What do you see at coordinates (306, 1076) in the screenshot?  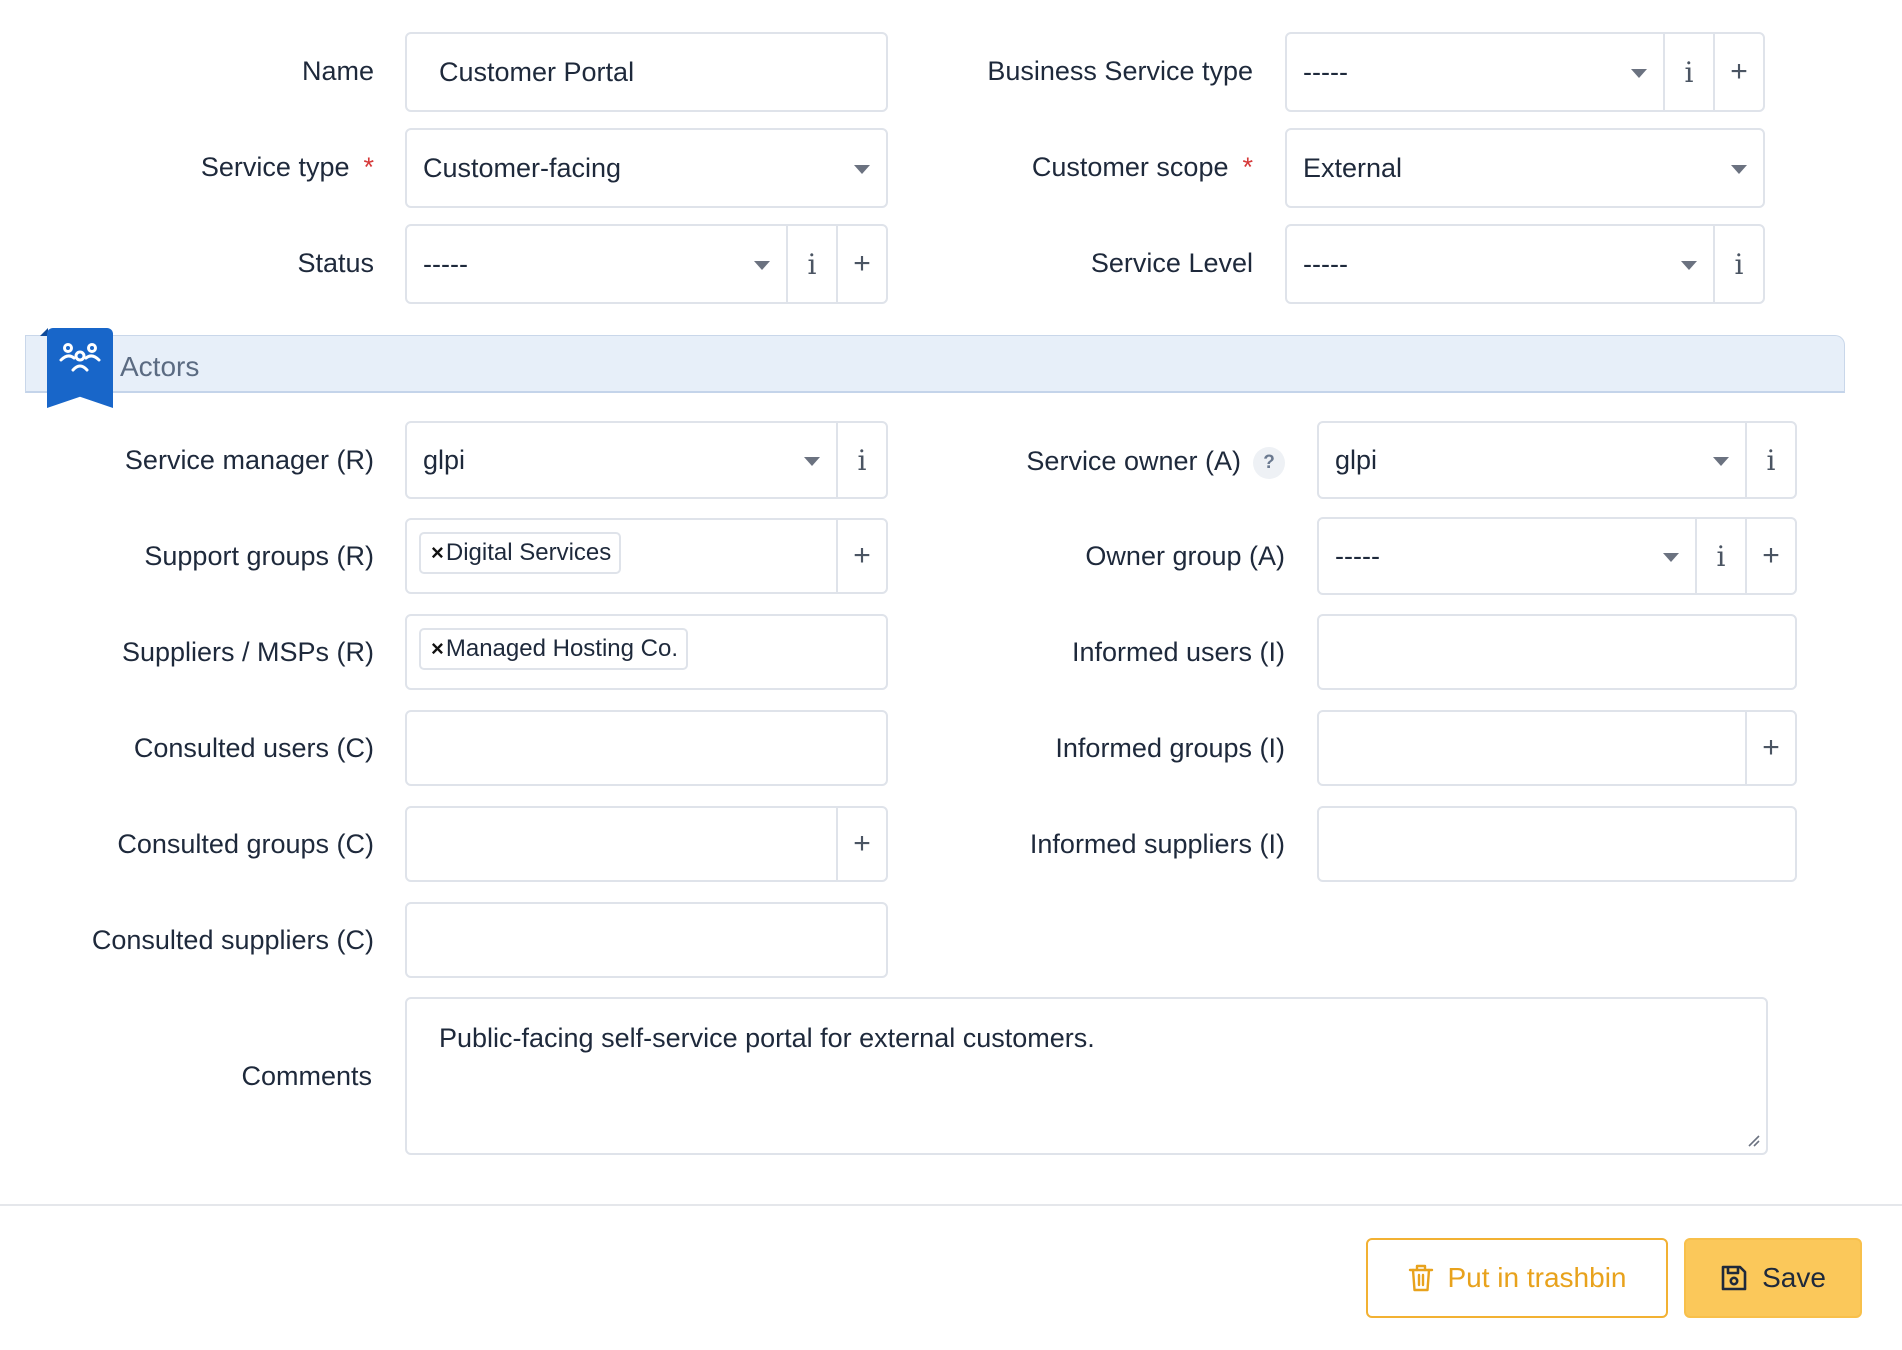 I see `comments-label: Comments` at bounding box center [306, 1076].